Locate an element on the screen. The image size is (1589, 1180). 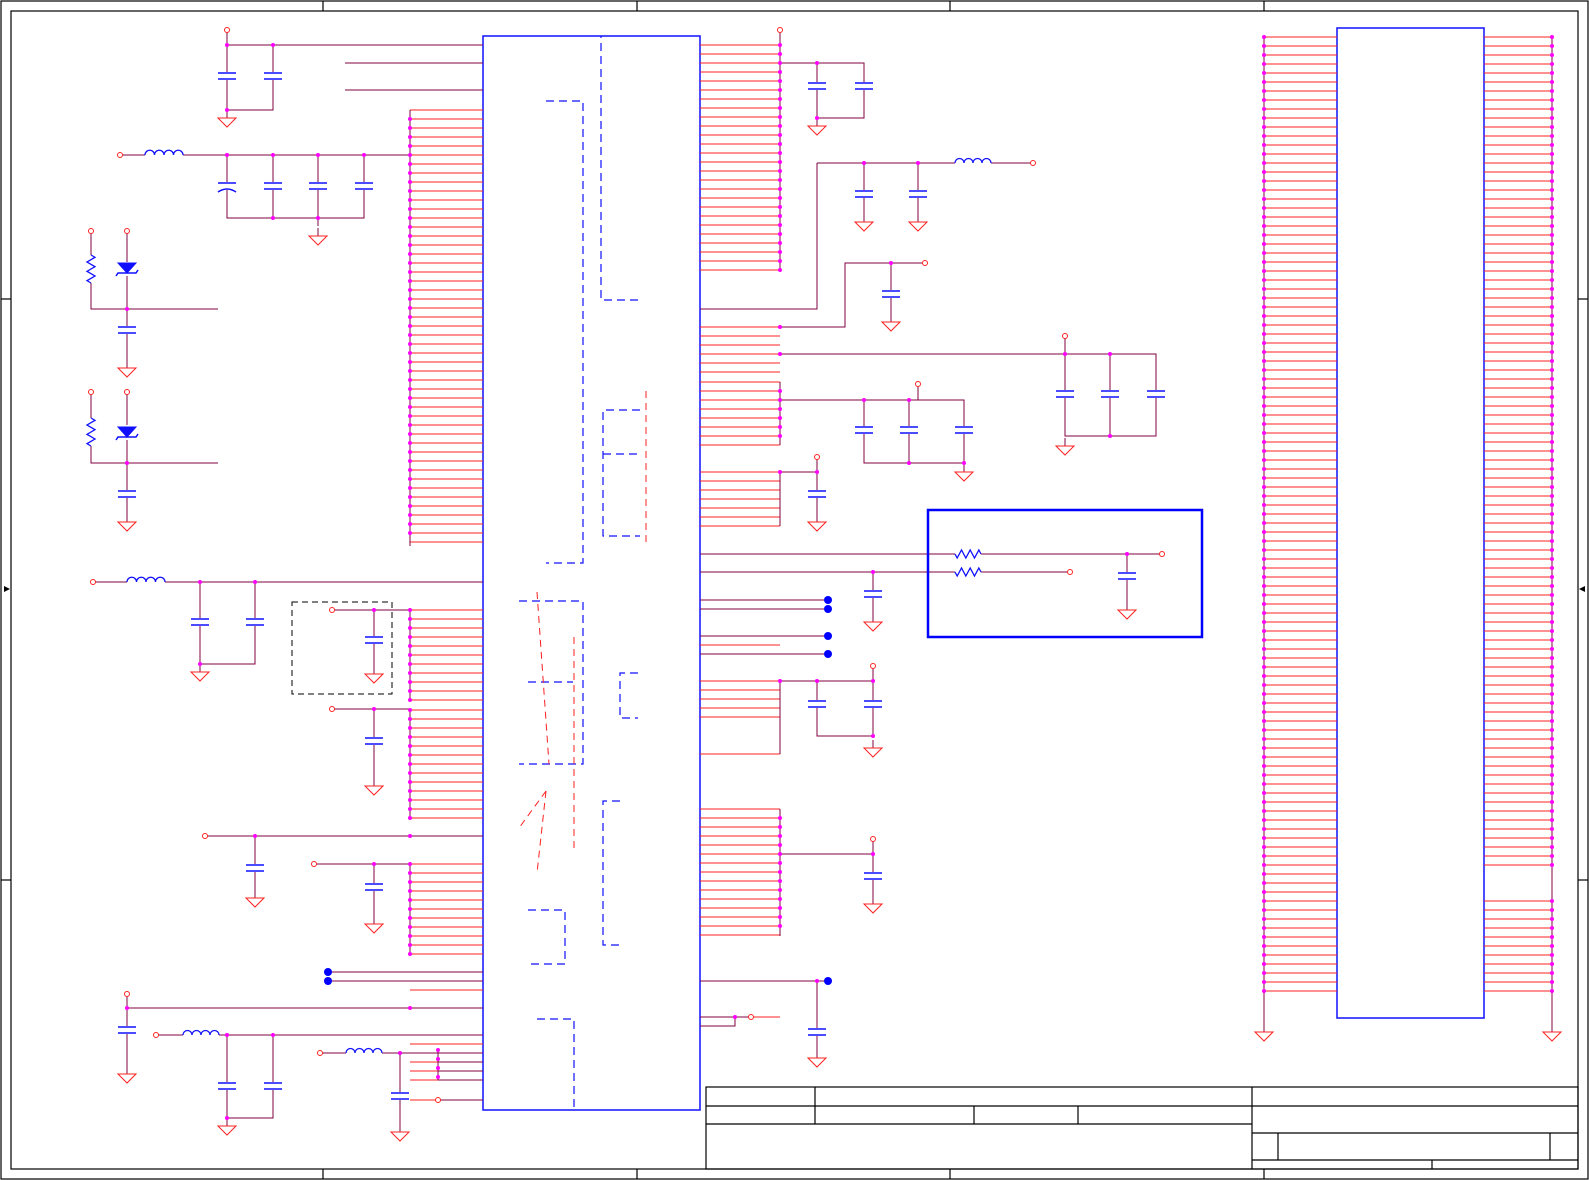
inductor is located at coordinates (146, 579).